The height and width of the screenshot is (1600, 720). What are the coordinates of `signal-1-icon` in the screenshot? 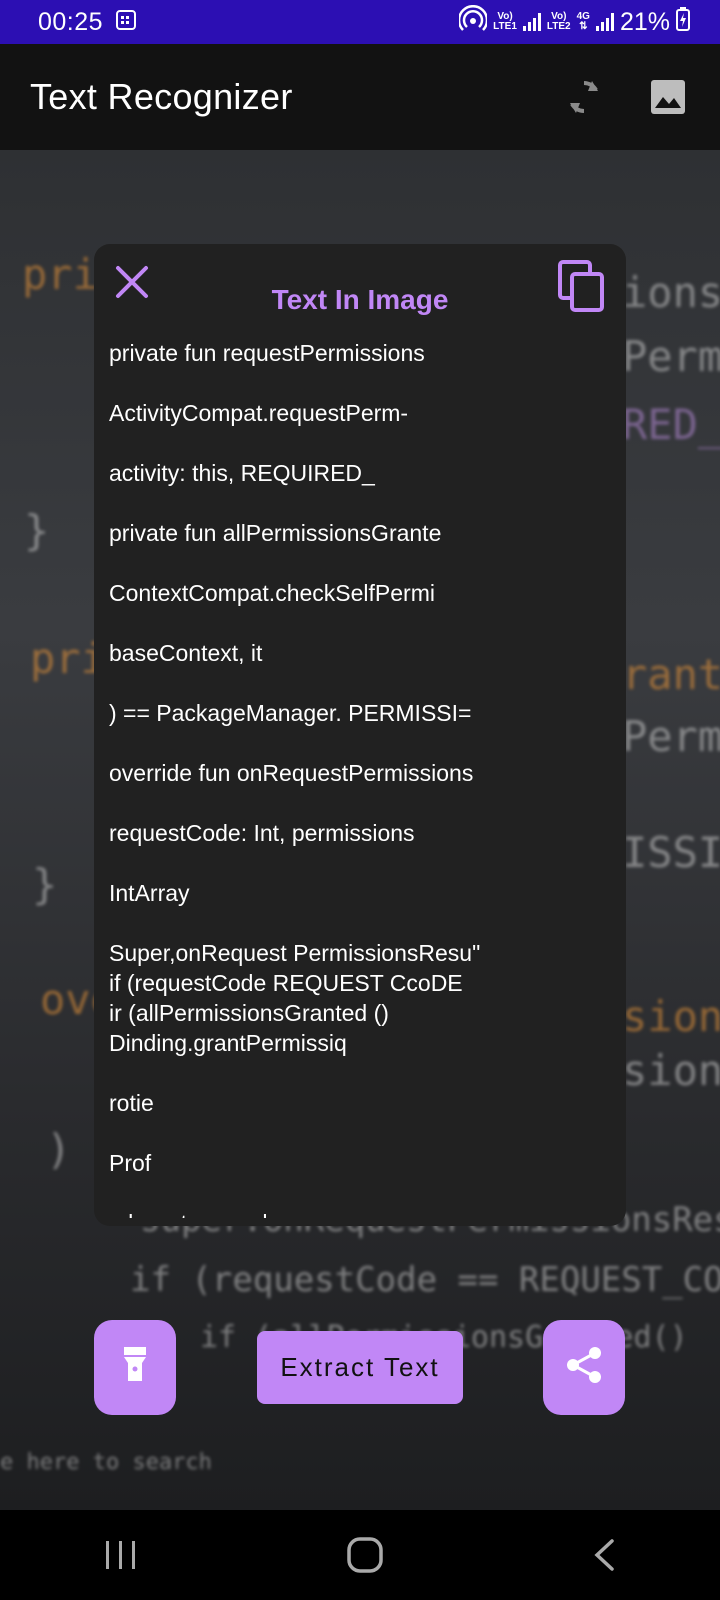 It's located at (531, 22).